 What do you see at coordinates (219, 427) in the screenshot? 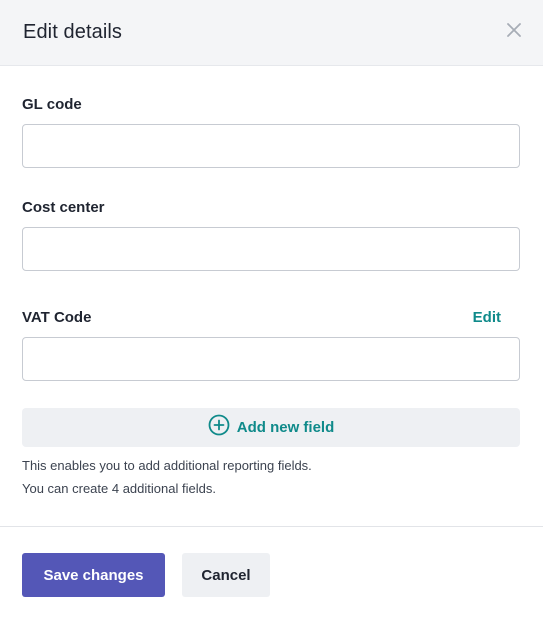
I see `plus-circle-icon` at bounding box center [219, 427].